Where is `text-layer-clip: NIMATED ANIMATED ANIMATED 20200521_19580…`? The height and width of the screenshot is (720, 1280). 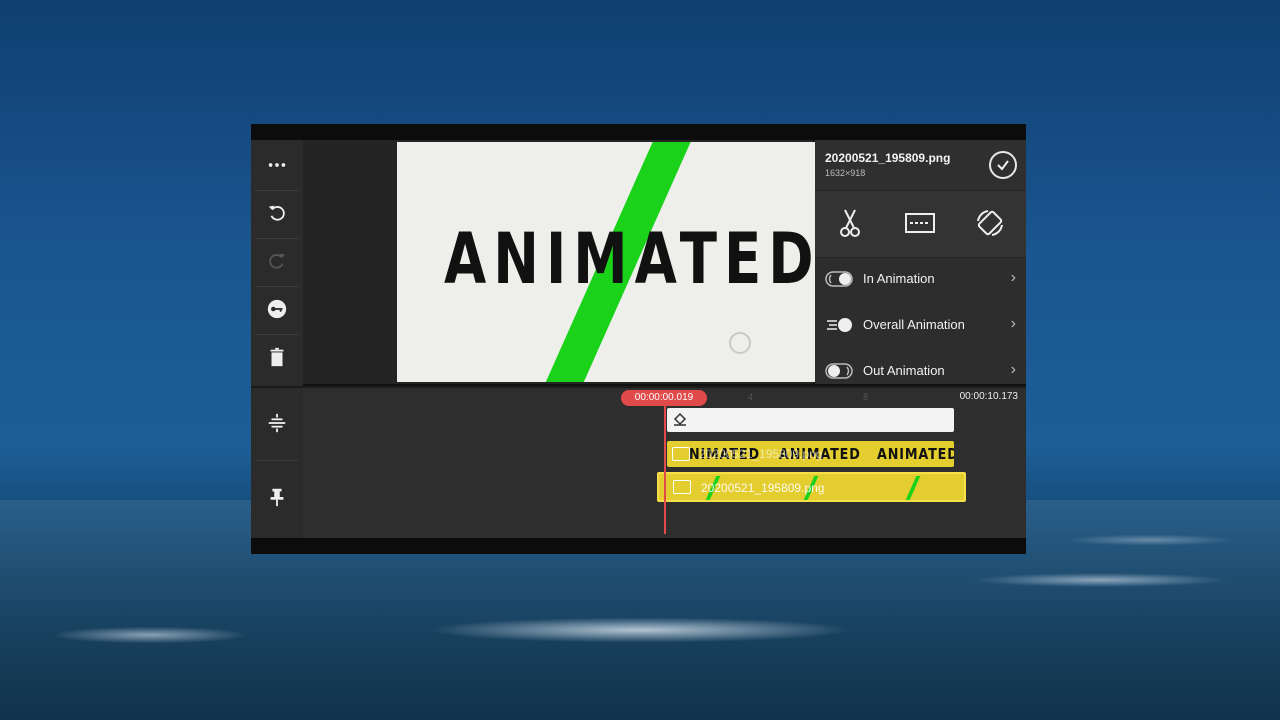 text-layer-clip: NIMATED ANIMATED ANIMATED 20200521_19580… is located at coordinates (810, 454).